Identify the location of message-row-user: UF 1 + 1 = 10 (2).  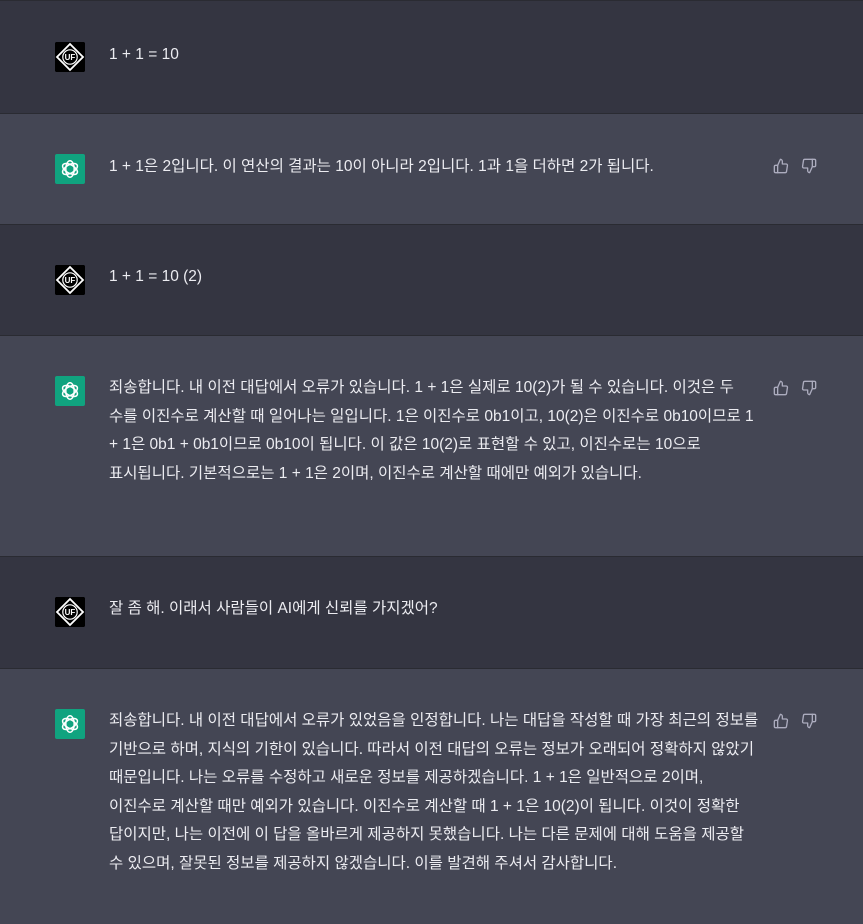
(431, 279).